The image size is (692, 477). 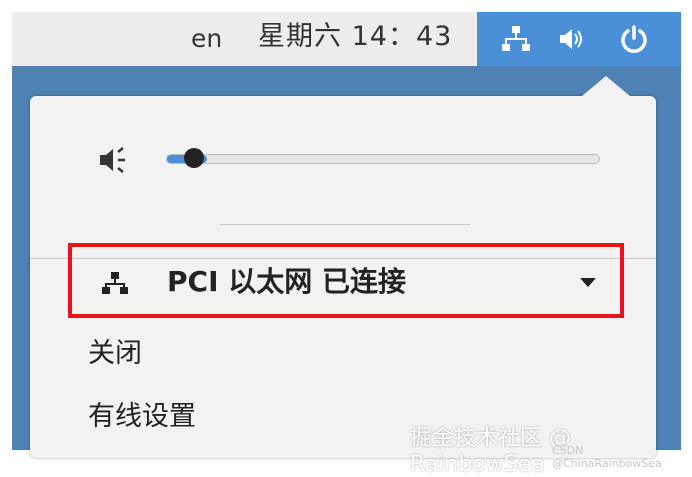 I want to click on wired-network-menu-item: PCI 以太网 已连接, so click(x=346, y=280).